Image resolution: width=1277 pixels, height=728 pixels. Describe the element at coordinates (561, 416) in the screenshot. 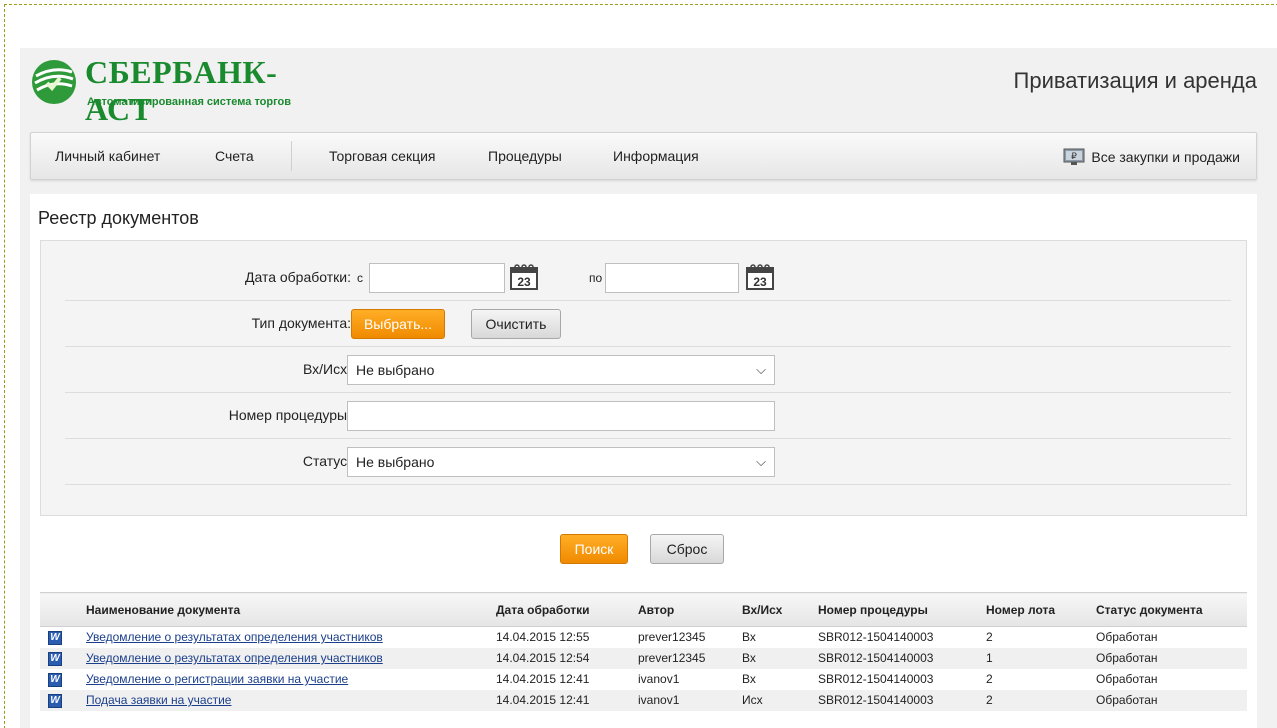

I see `procedure-number-input` at that location.